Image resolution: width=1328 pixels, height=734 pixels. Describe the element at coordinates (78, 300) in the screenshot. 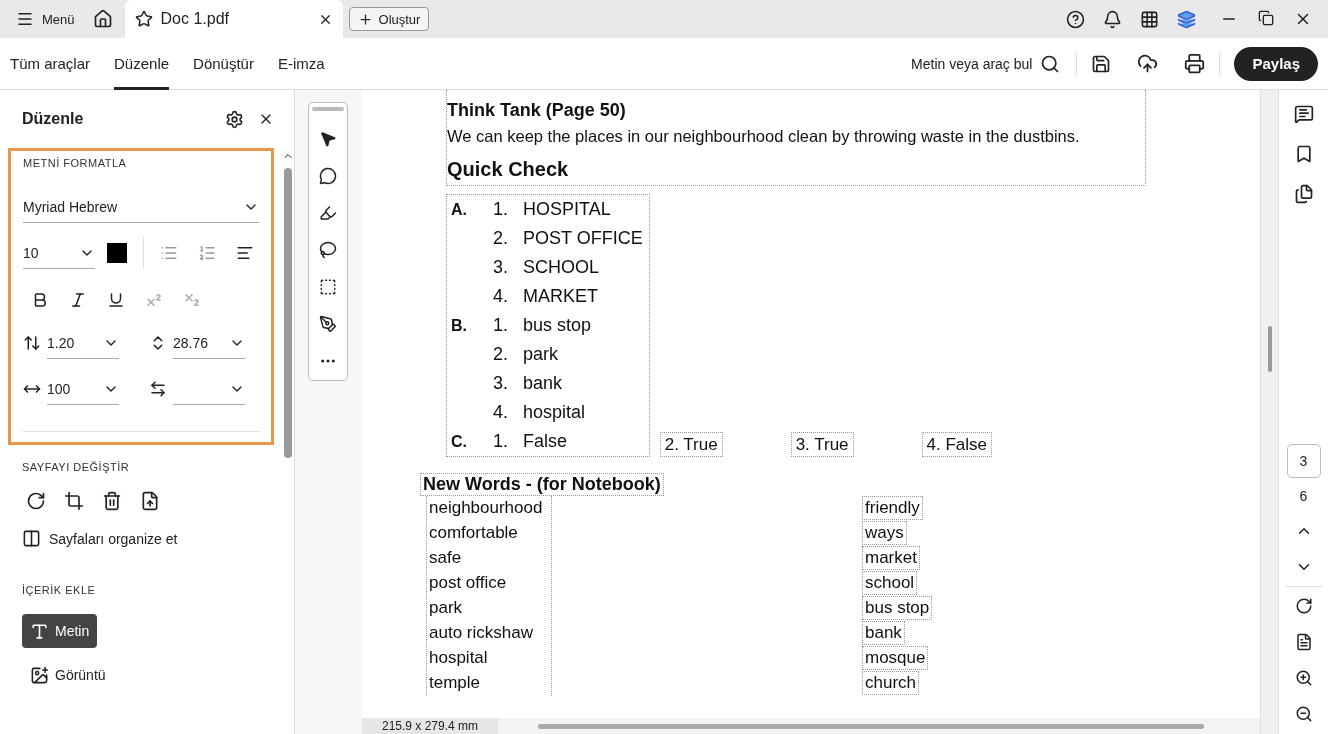

I see `italic-icon` at that location.